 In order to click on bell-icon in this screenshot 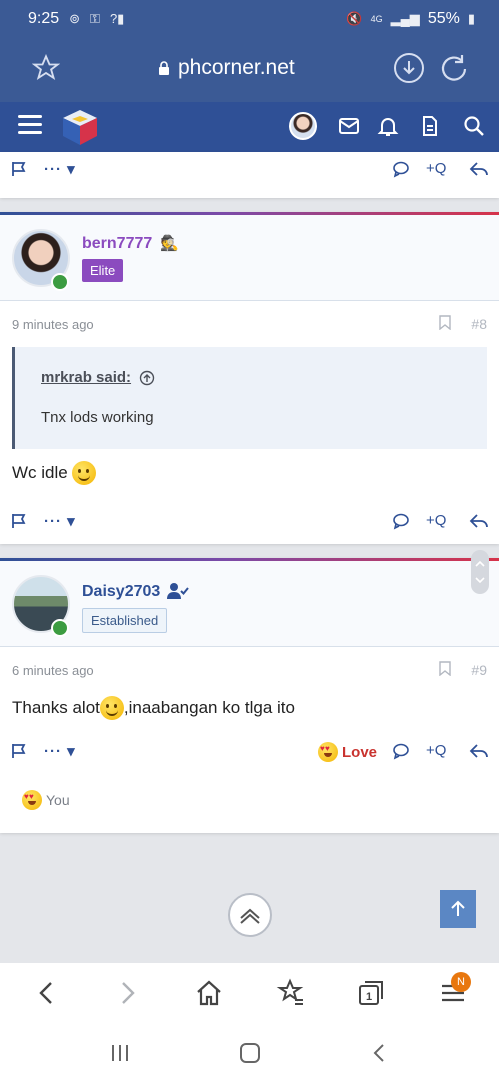, I will do `click(388, 126)`.